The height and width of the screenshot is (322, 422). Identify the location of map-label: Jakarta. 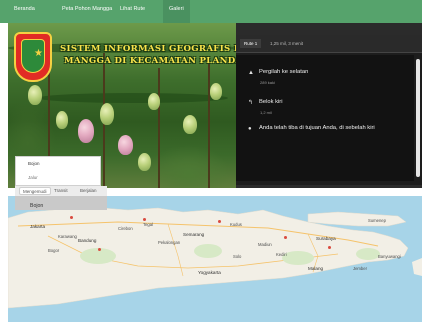
(38, 226).